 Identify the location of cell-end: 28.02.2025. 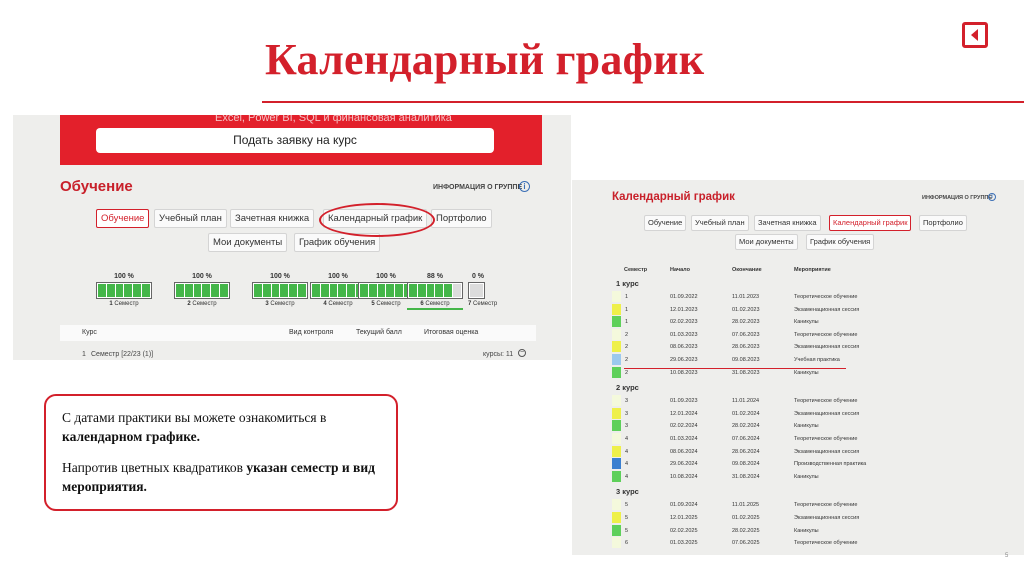
(746, 530).